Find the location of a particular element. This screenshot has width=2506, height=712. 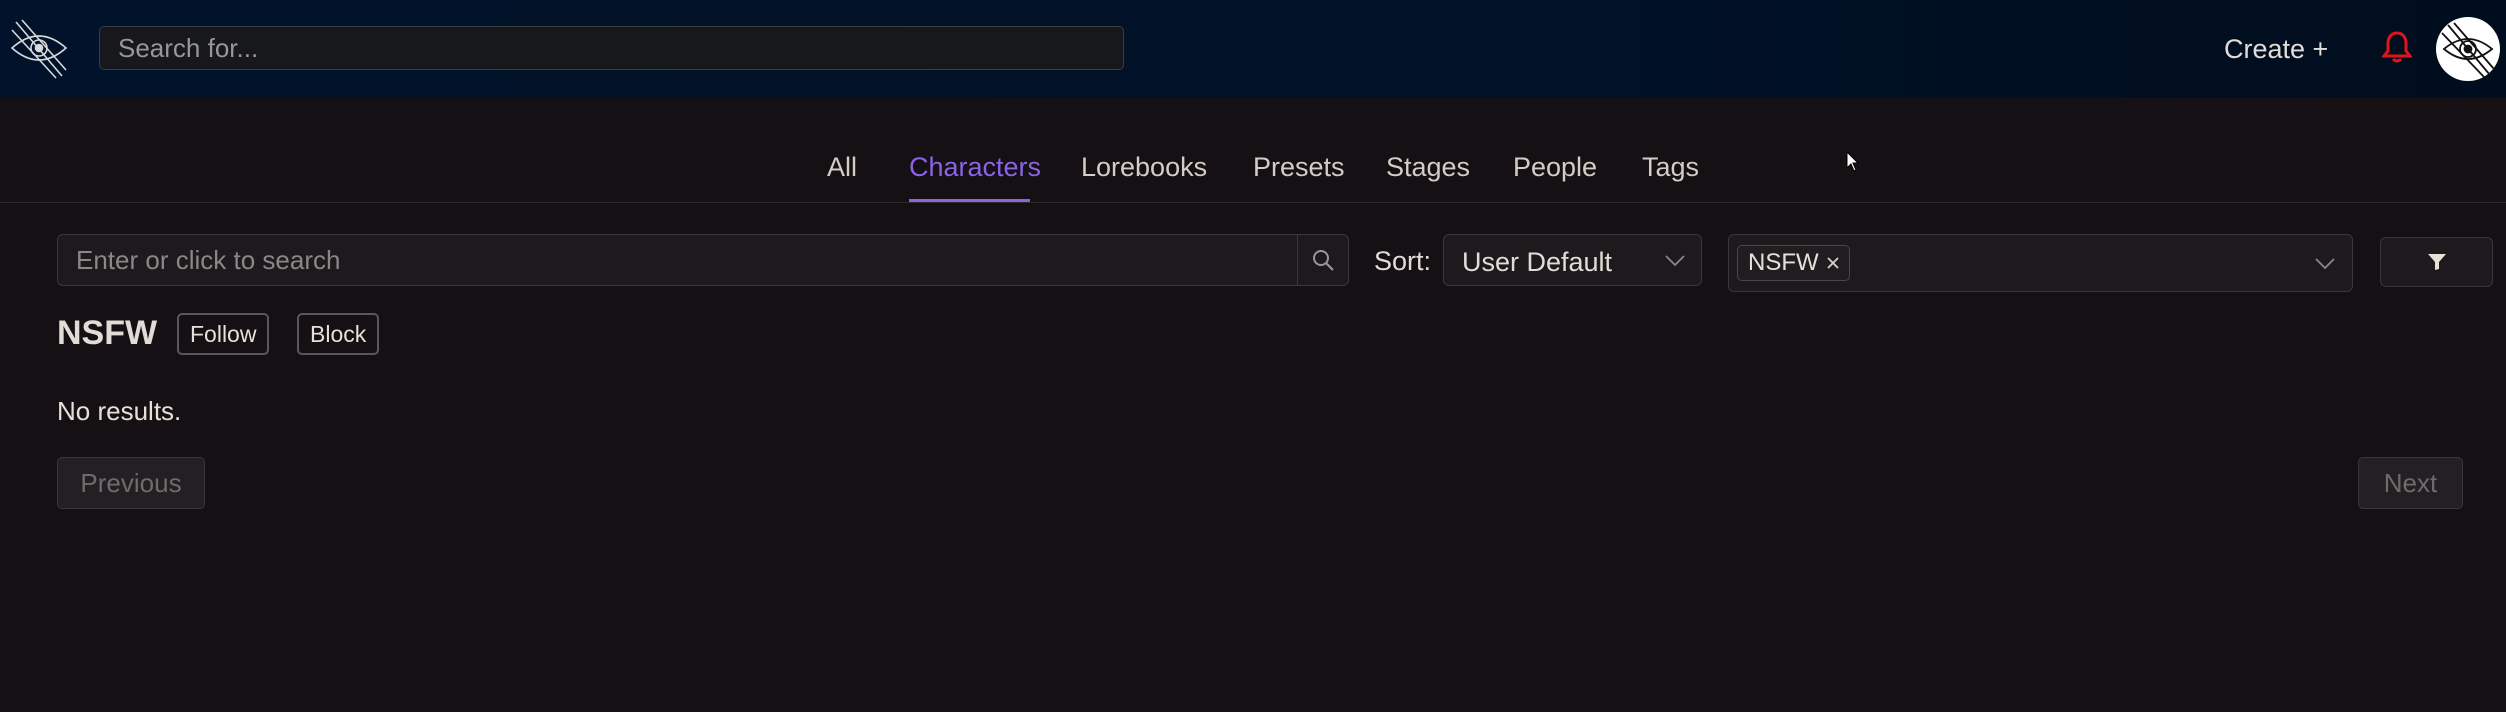

tab-people: People is located at coordinates (1555, 167).